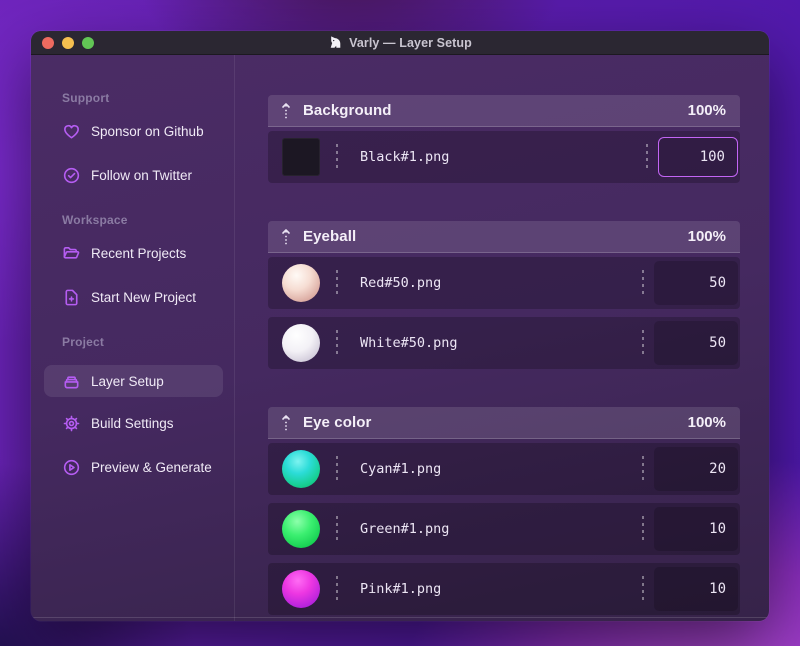 This screenshot has width=800, height=646. Describe the element at coordinates (142, 175) in the screenshot. I see `sidebar-item-label: Follow on Twitter` at that location.